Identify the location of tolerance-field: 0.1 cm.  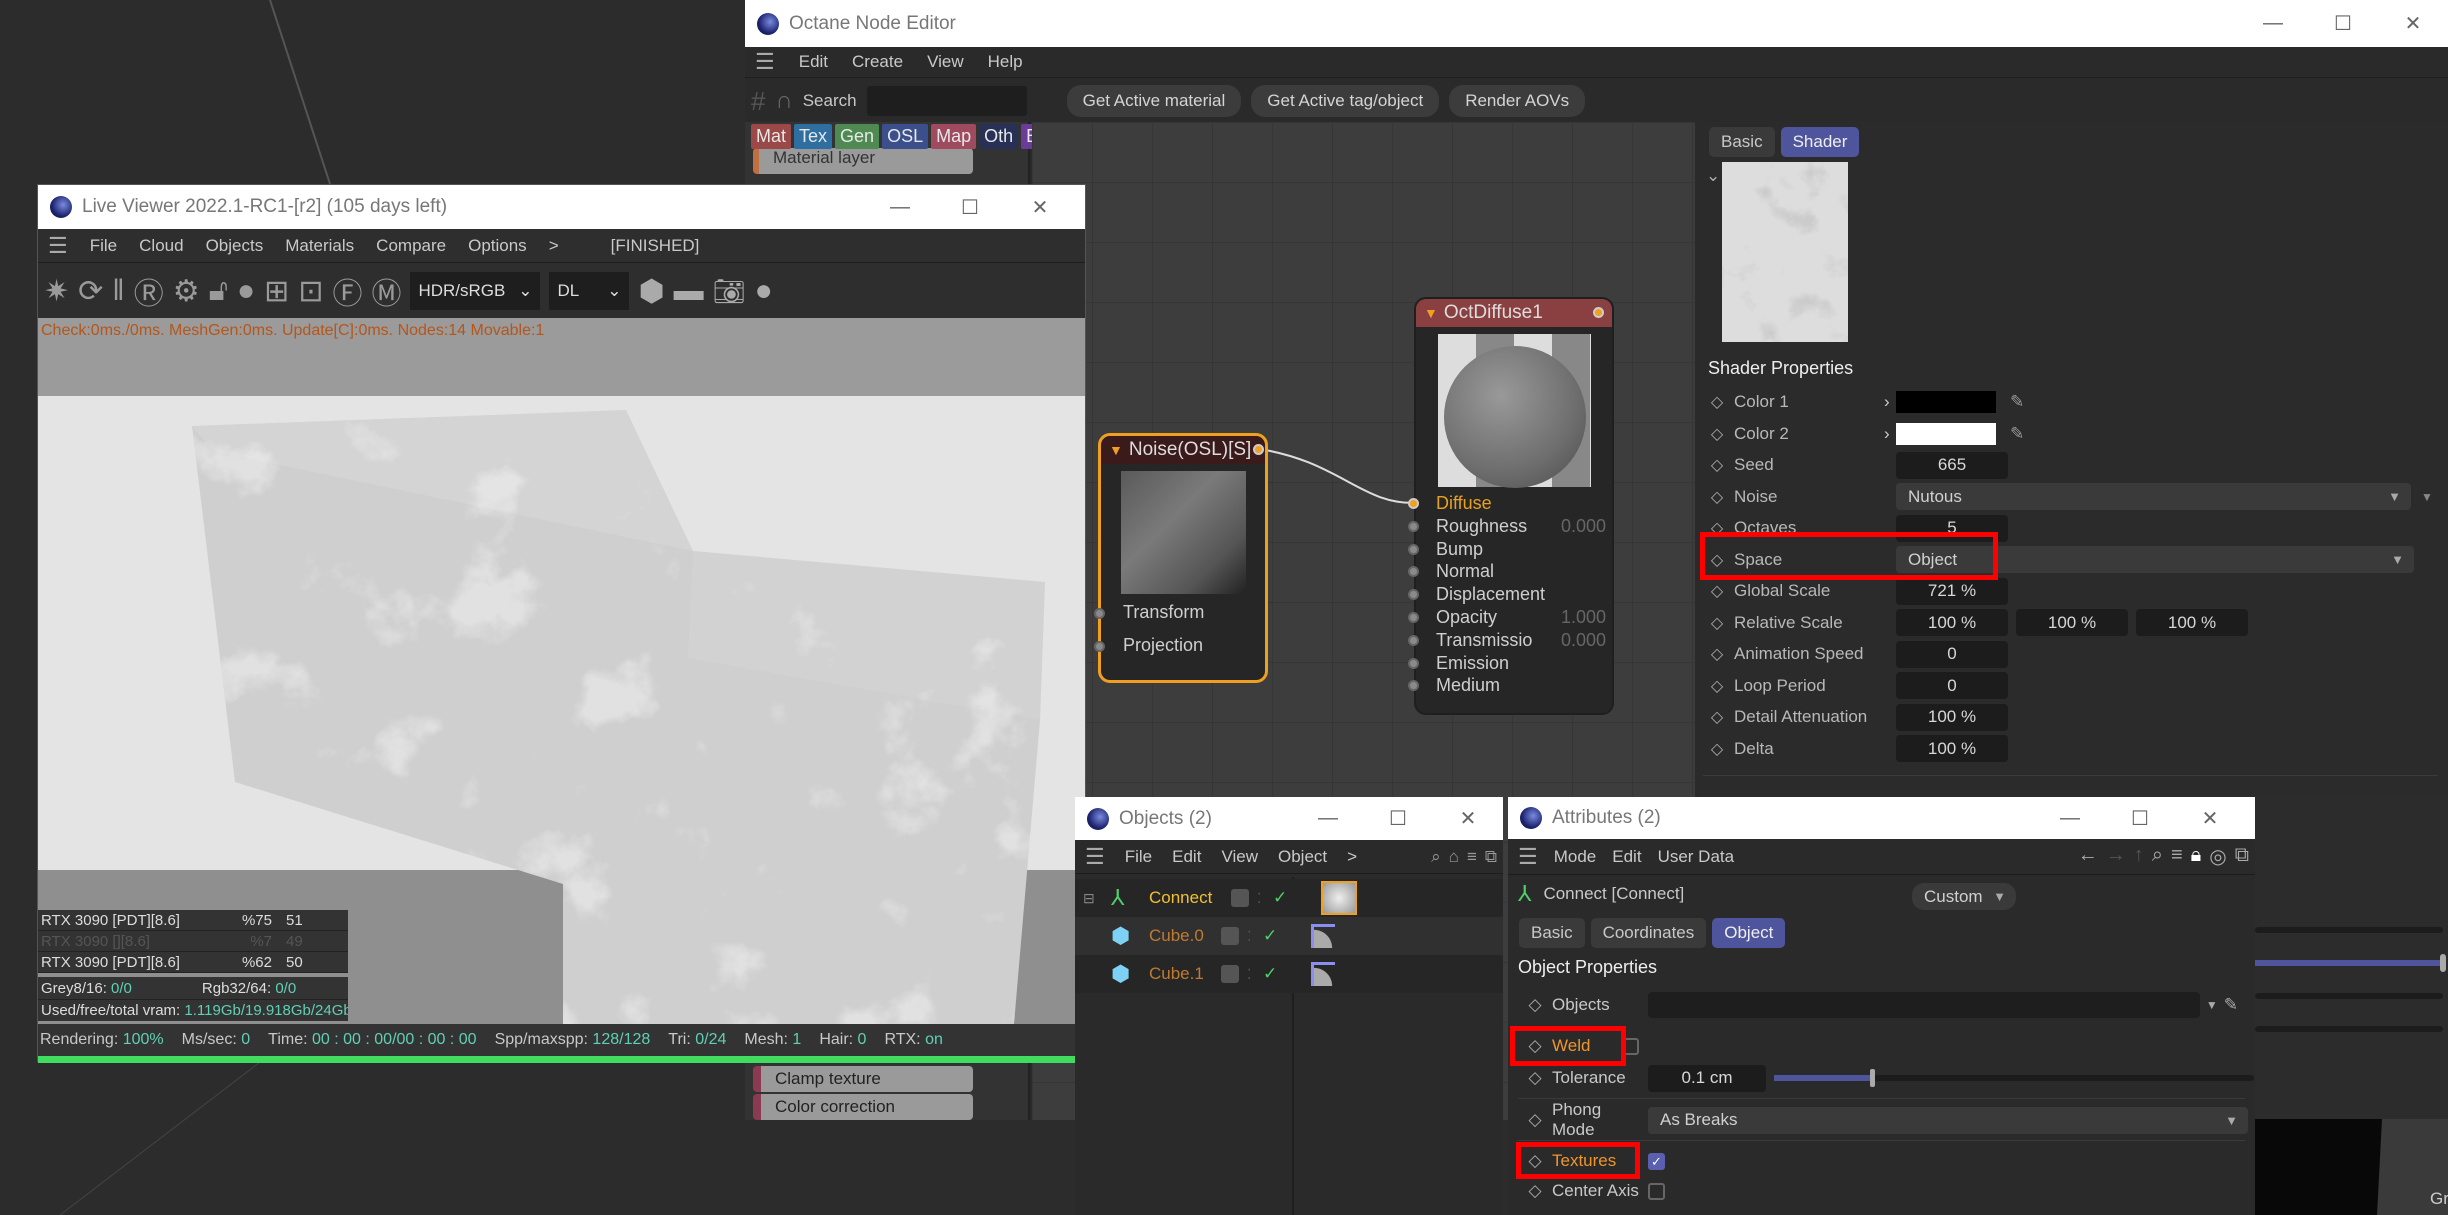
(1707, 1078).